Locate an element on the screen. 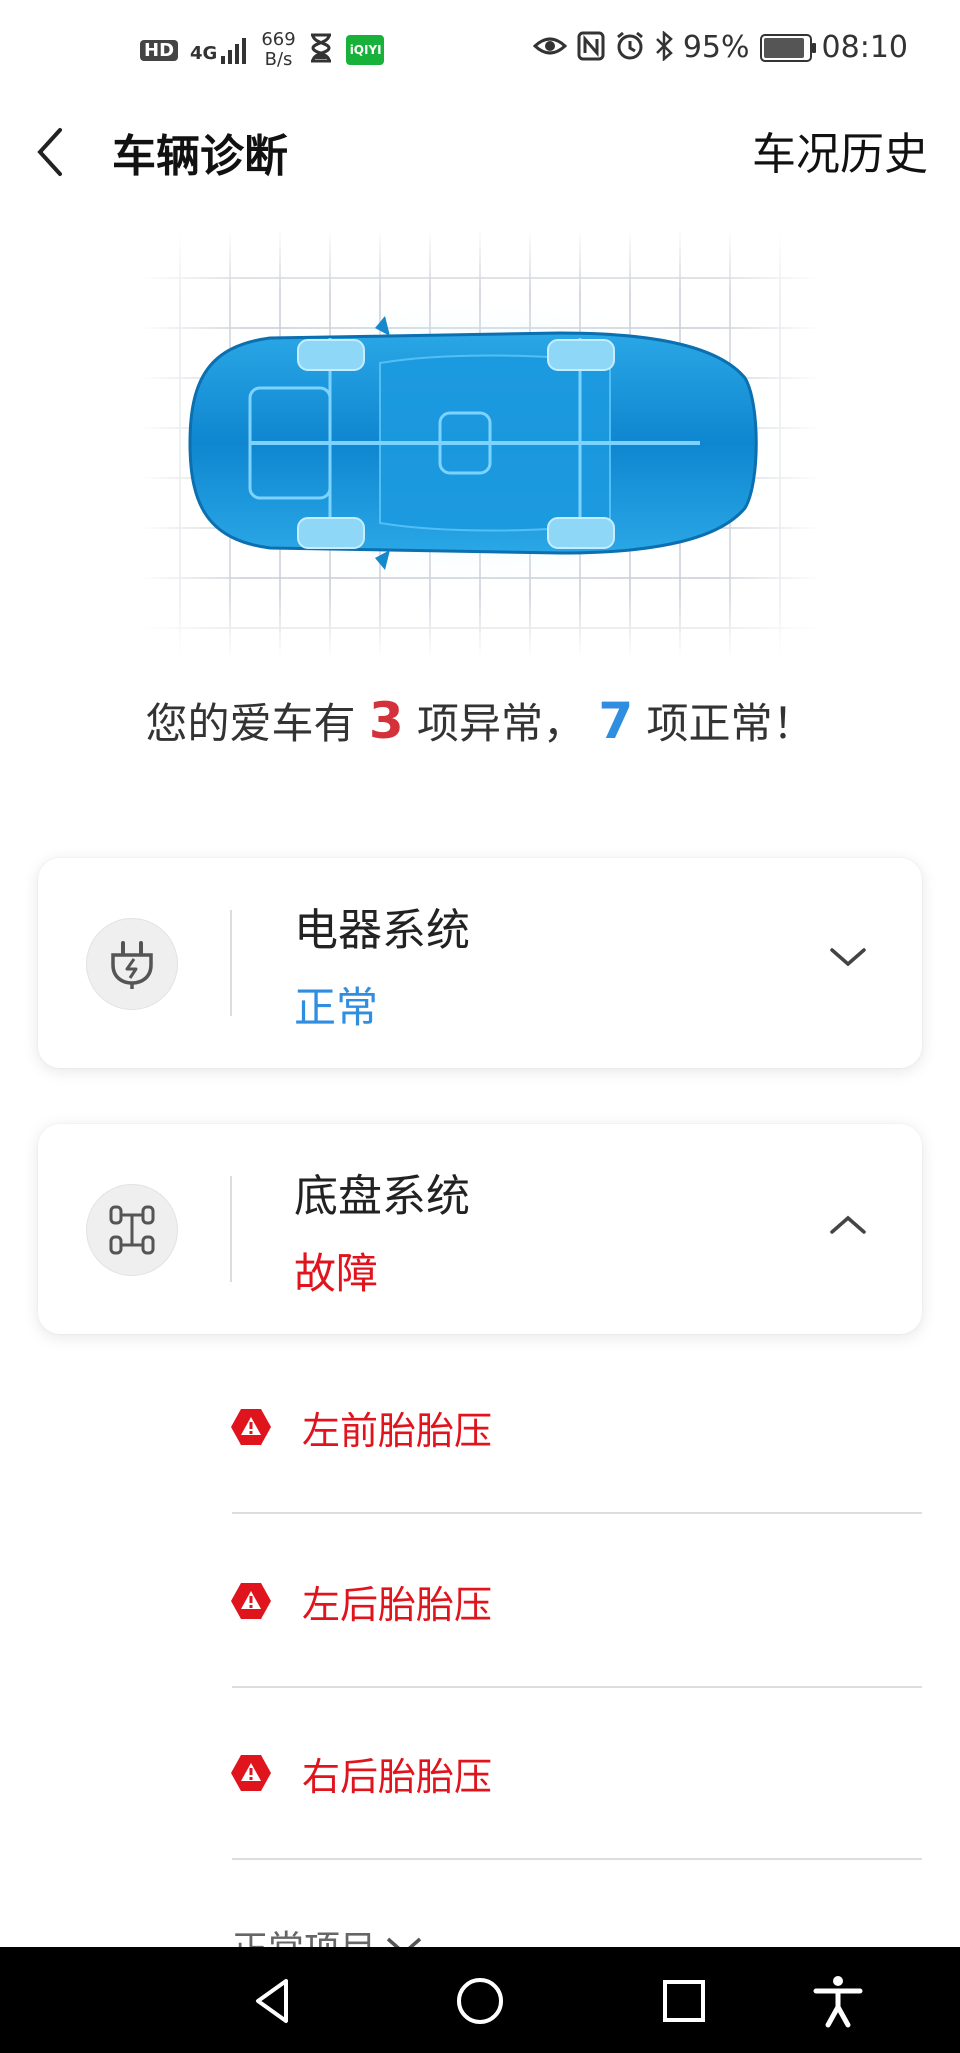 The image size is (960, 2053). nav-back-button is located at coordinates (274, 2001).